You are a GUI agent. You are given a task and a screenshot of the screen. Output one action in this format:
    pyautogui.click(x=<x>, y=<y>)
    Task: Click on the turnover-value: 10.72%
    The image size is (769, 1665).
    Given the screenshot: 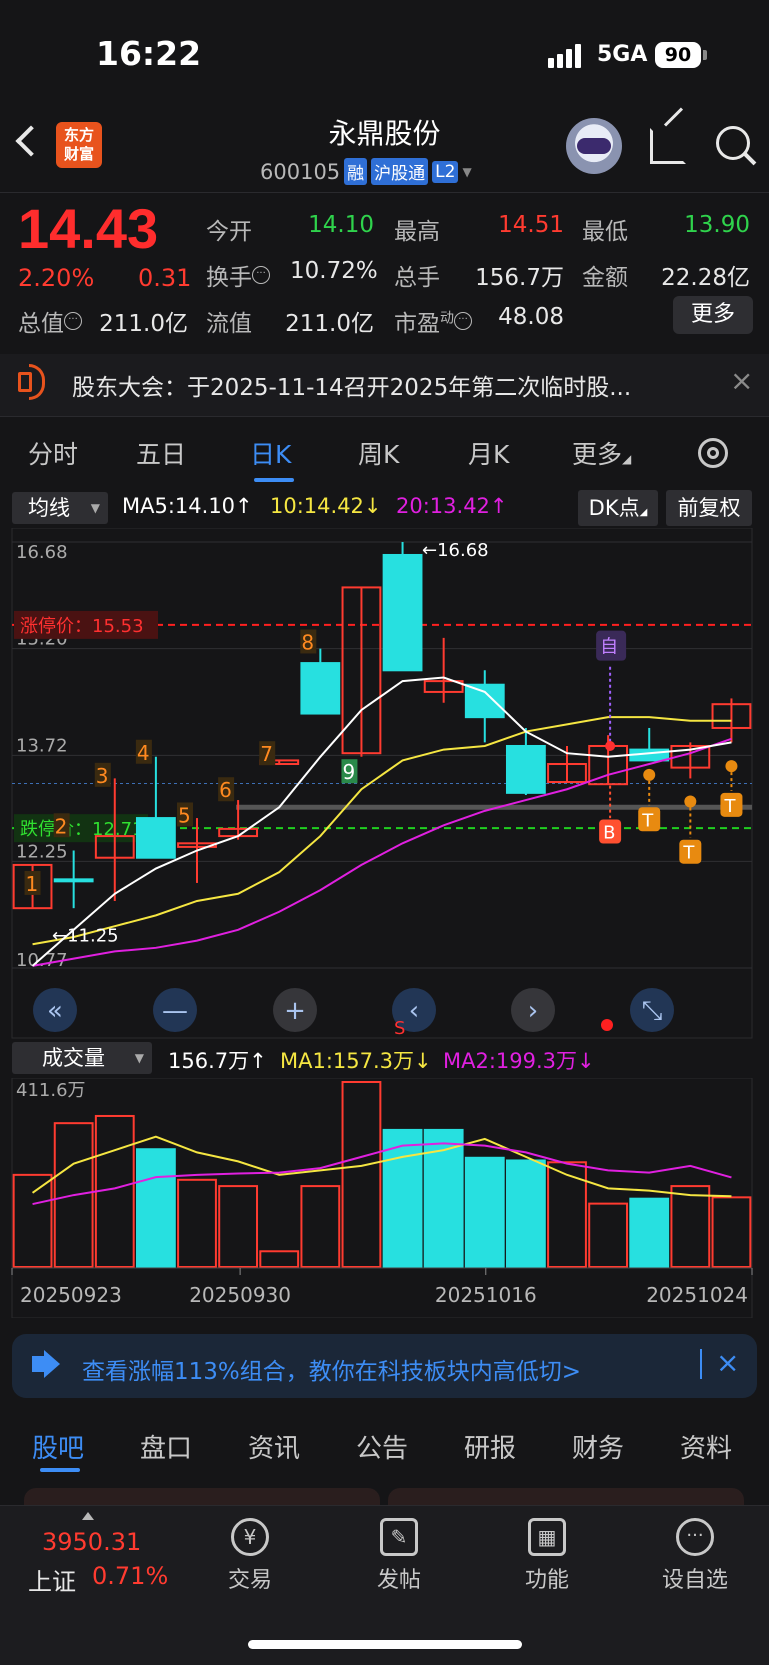 What is the action you would take?
    pyautogui.click(x=334, y=271)
    